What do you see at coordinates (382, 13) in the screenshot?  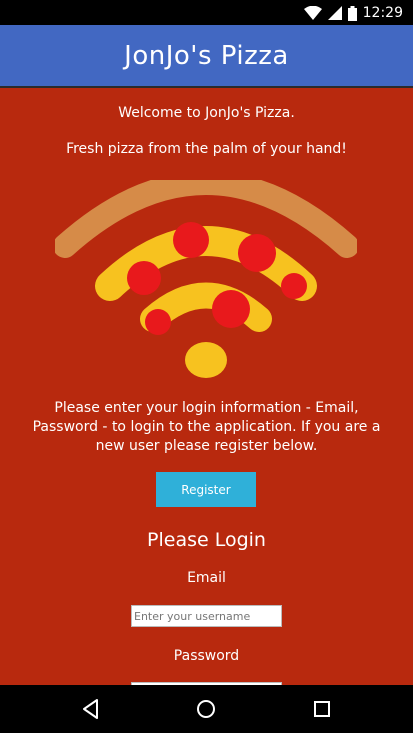 I see `status-time: 12:29` at bounding box center [382, 13].